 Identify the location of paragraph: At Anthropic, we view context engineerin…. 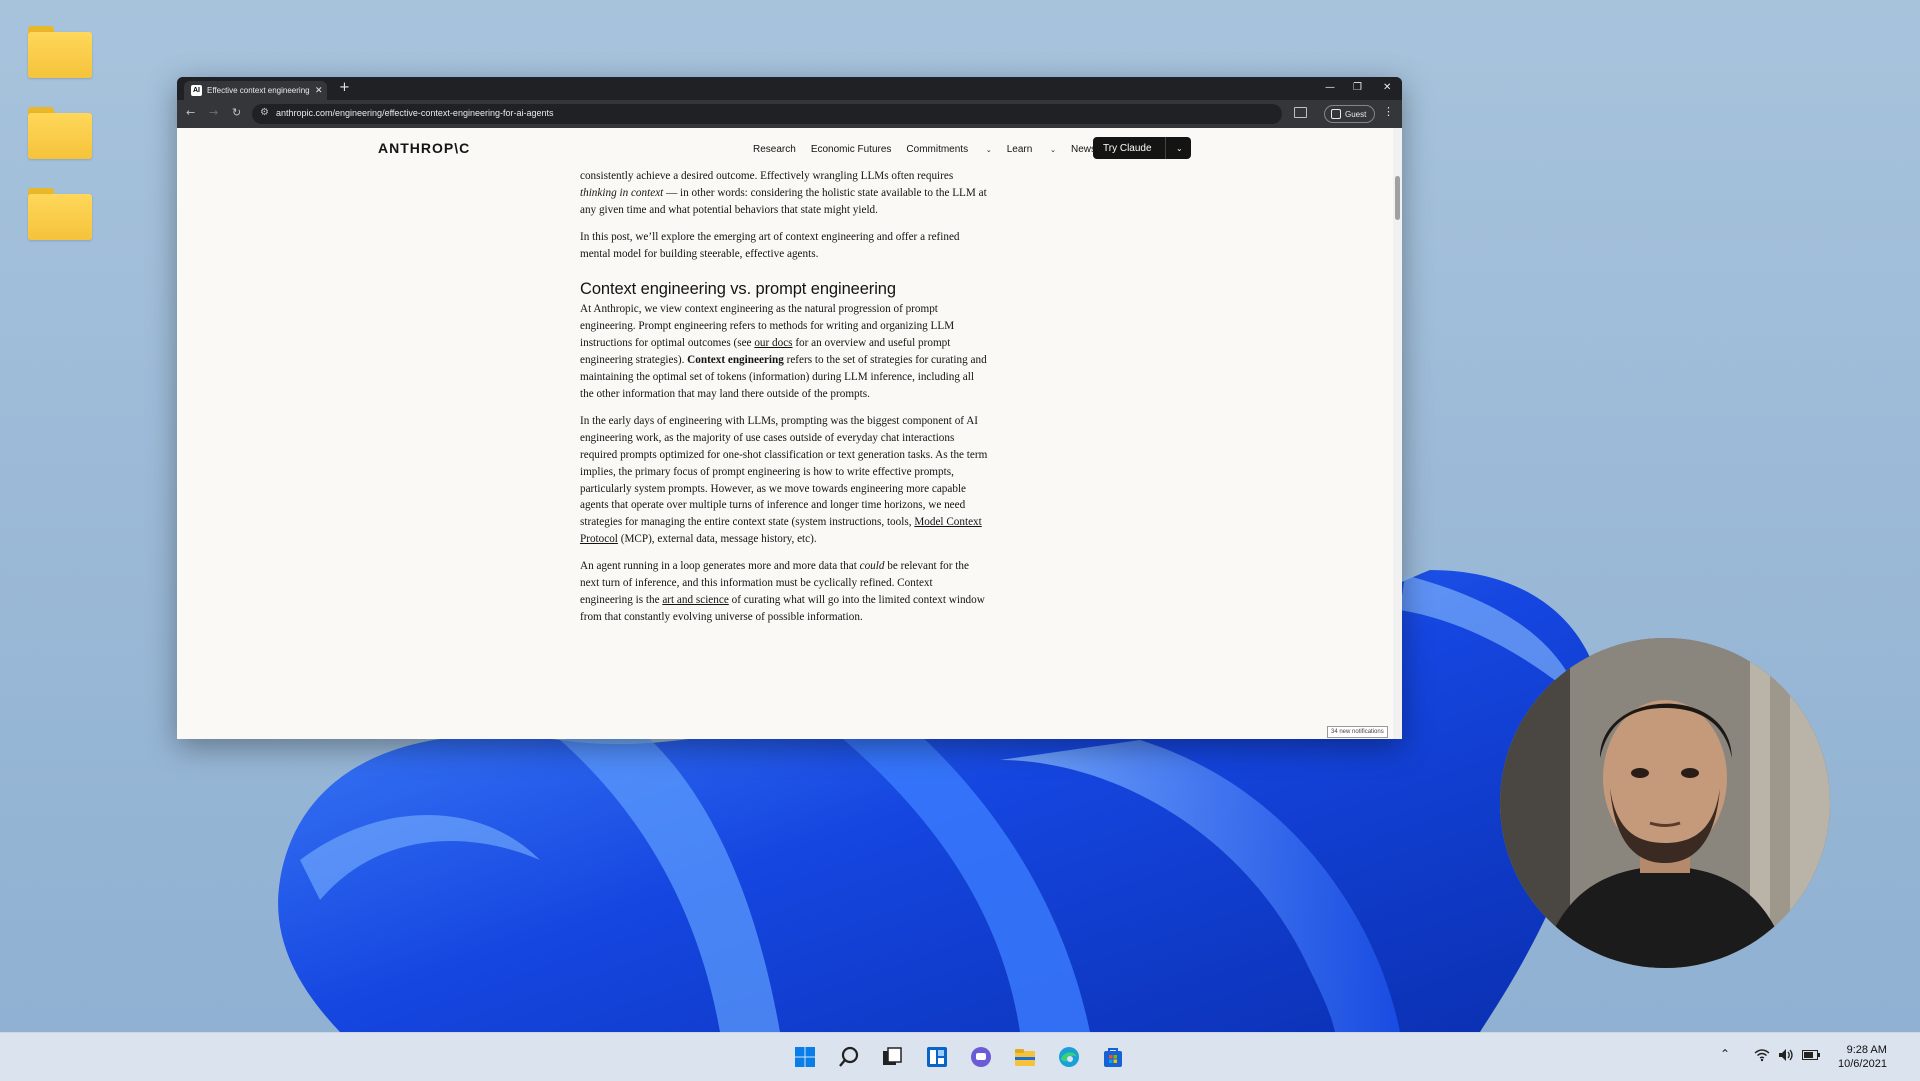
(784, 351).